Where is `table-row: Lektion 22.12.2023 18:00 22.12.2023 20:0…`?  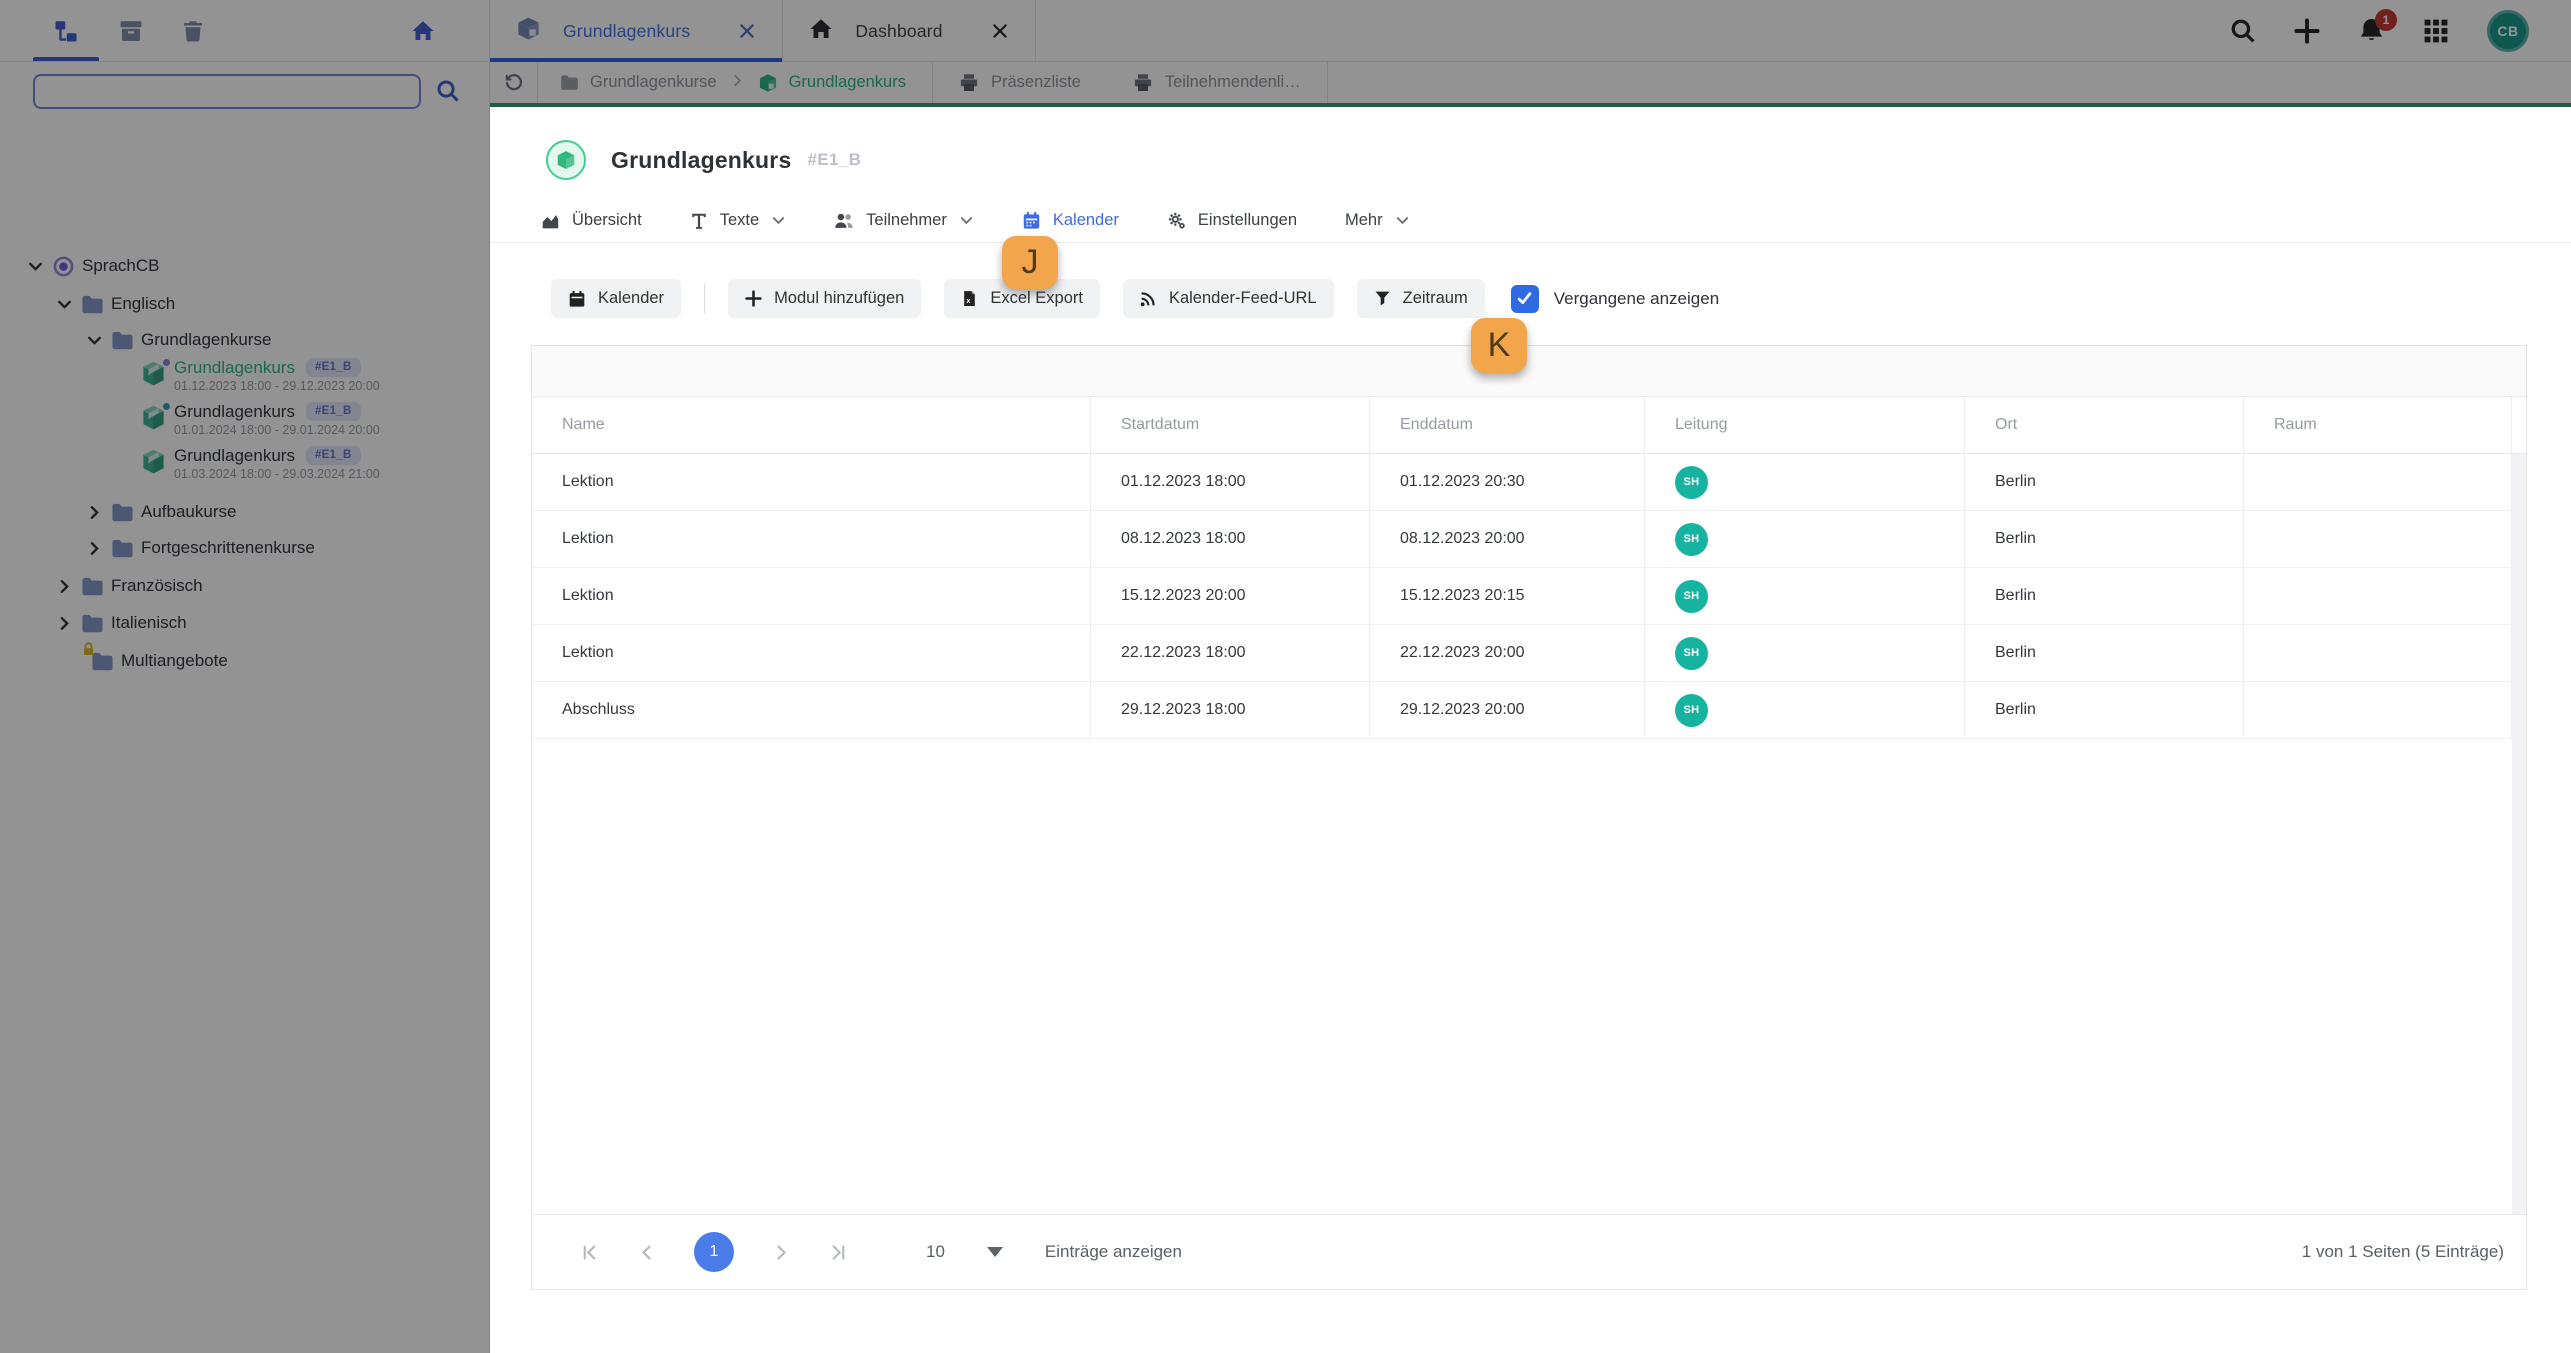 table-row: Lektion 22.12.2023 18:00 22.12.2023 20:0… is located at coordinates (1529, 653).